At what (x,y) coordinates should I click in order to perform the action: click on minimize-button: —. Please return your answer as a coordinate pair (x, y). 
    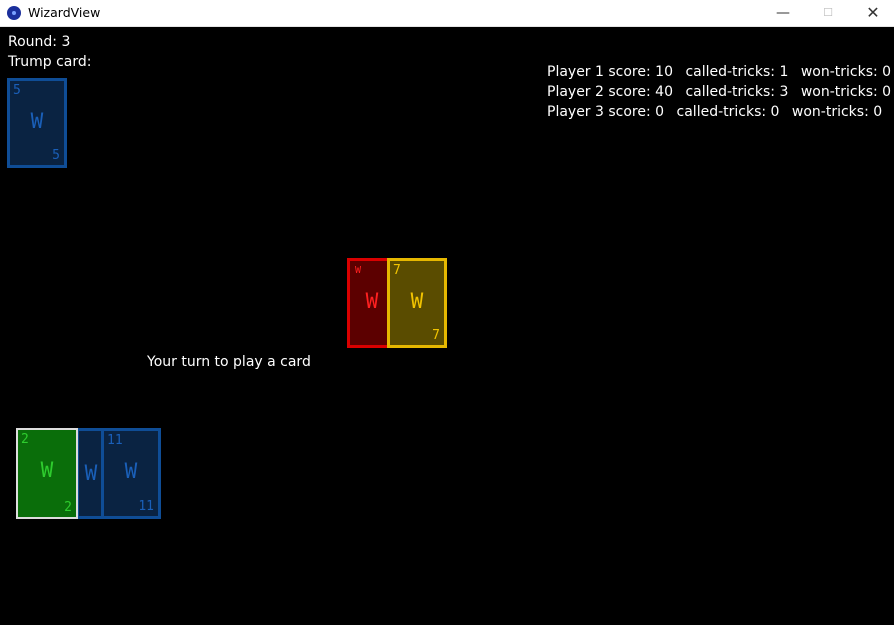
    Looking at the image, I should click on (783, 13).